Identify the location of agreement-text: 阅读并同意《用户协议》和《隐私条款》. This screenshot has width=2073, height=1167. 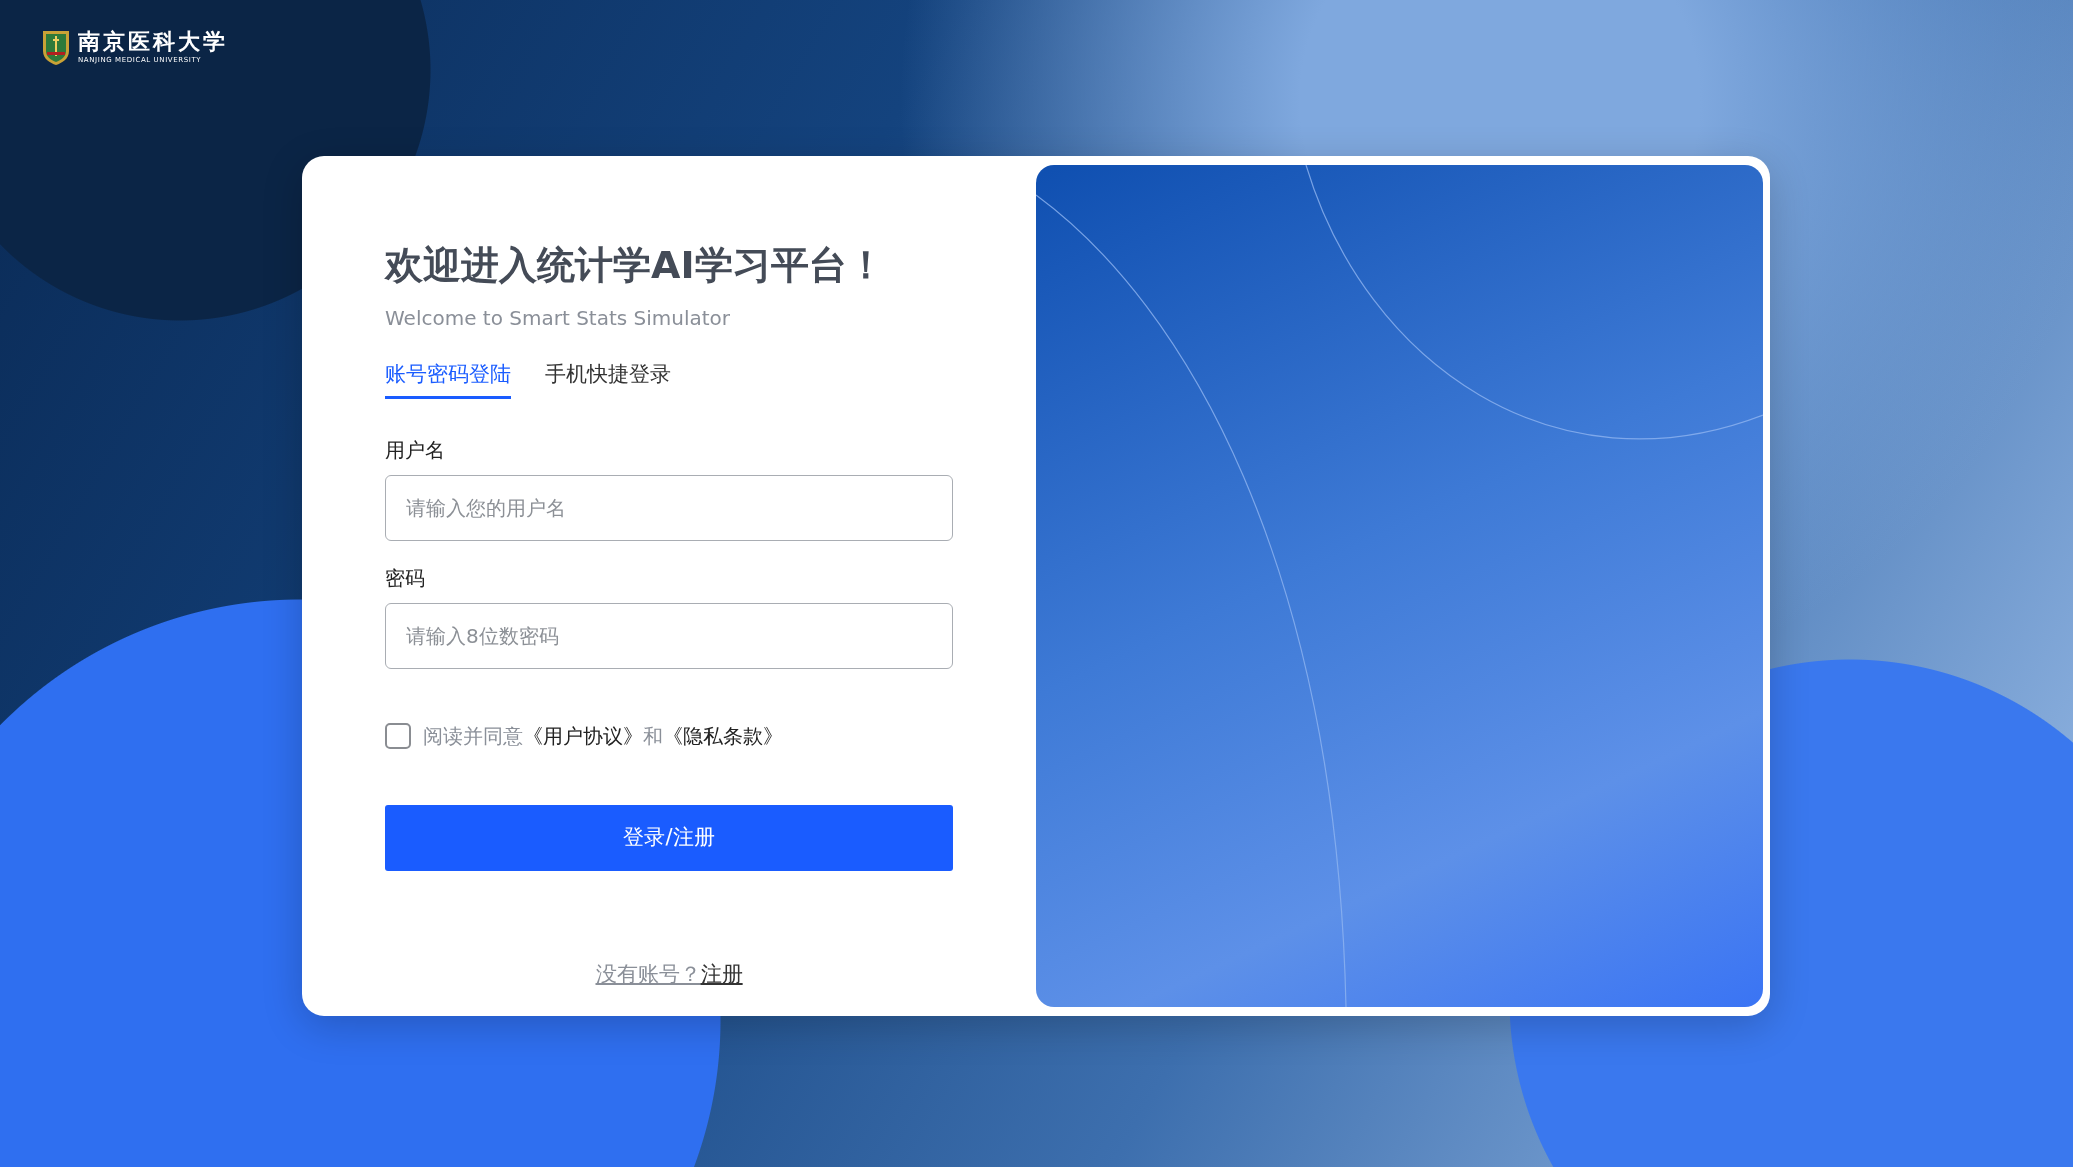
(603, 737).